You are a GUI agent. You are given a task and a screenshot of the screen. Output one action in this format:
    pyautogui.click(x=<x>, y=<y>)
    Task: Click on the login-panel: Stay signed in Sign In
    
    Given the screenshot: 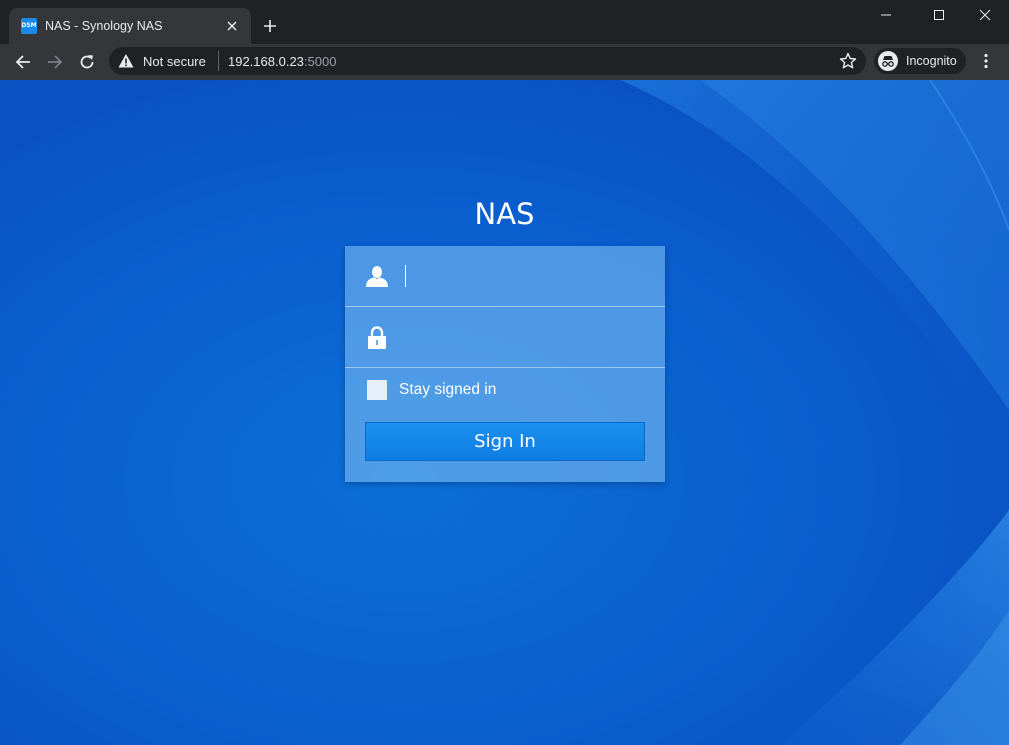 What is the action you would take?
    pyautogui.click(x=505, y=364)
    